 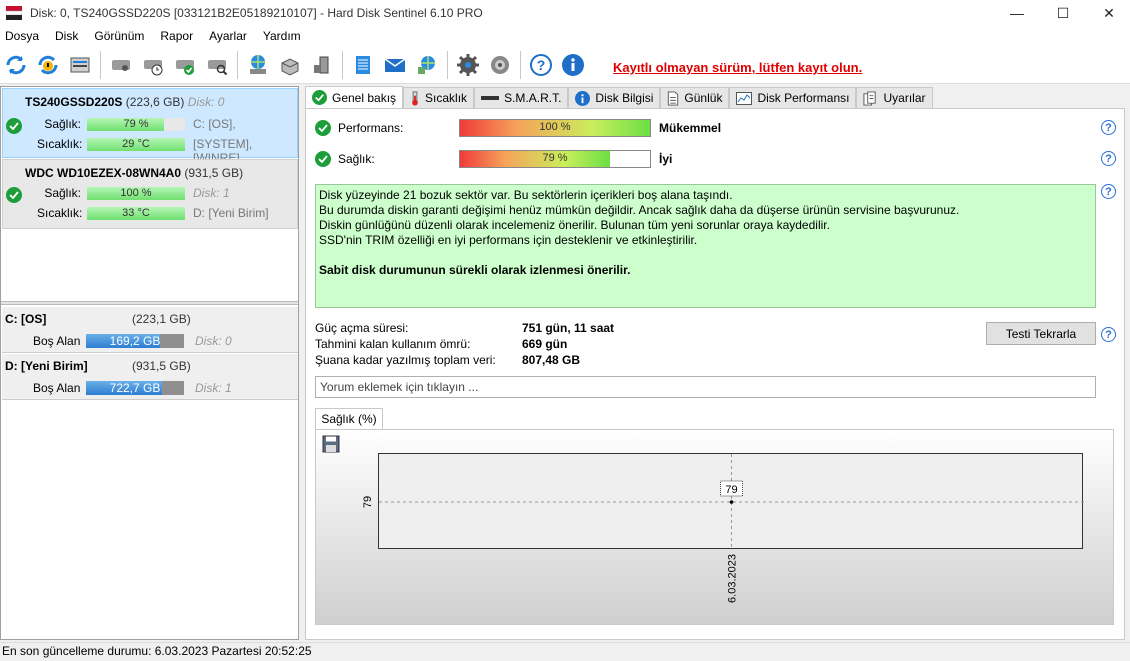 I want to click on tab-smart: S.M.A.R.T., so click(x=521, y=97).